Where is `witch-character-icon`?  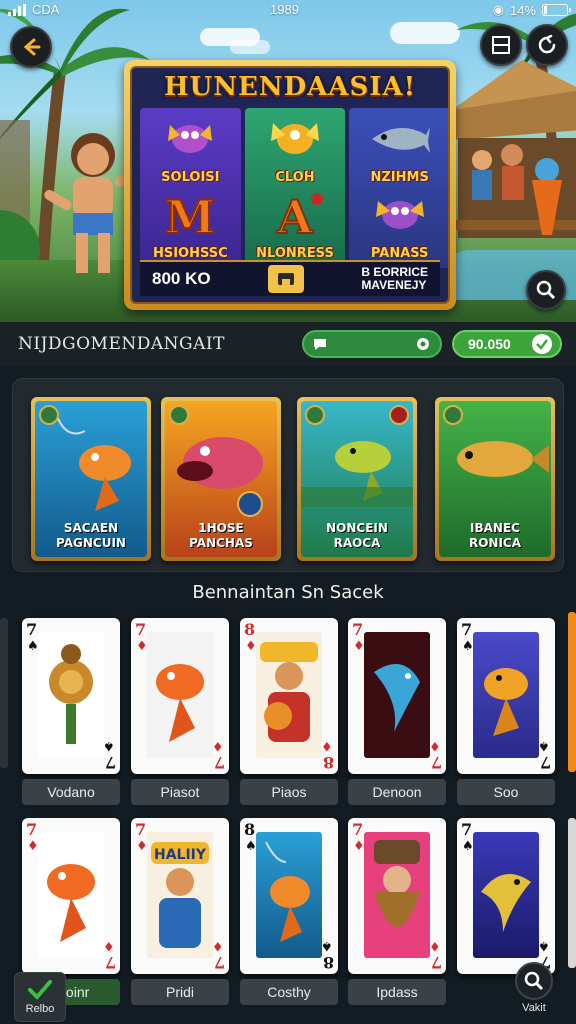
witch-character-icon is located at coordinates (397, 895).